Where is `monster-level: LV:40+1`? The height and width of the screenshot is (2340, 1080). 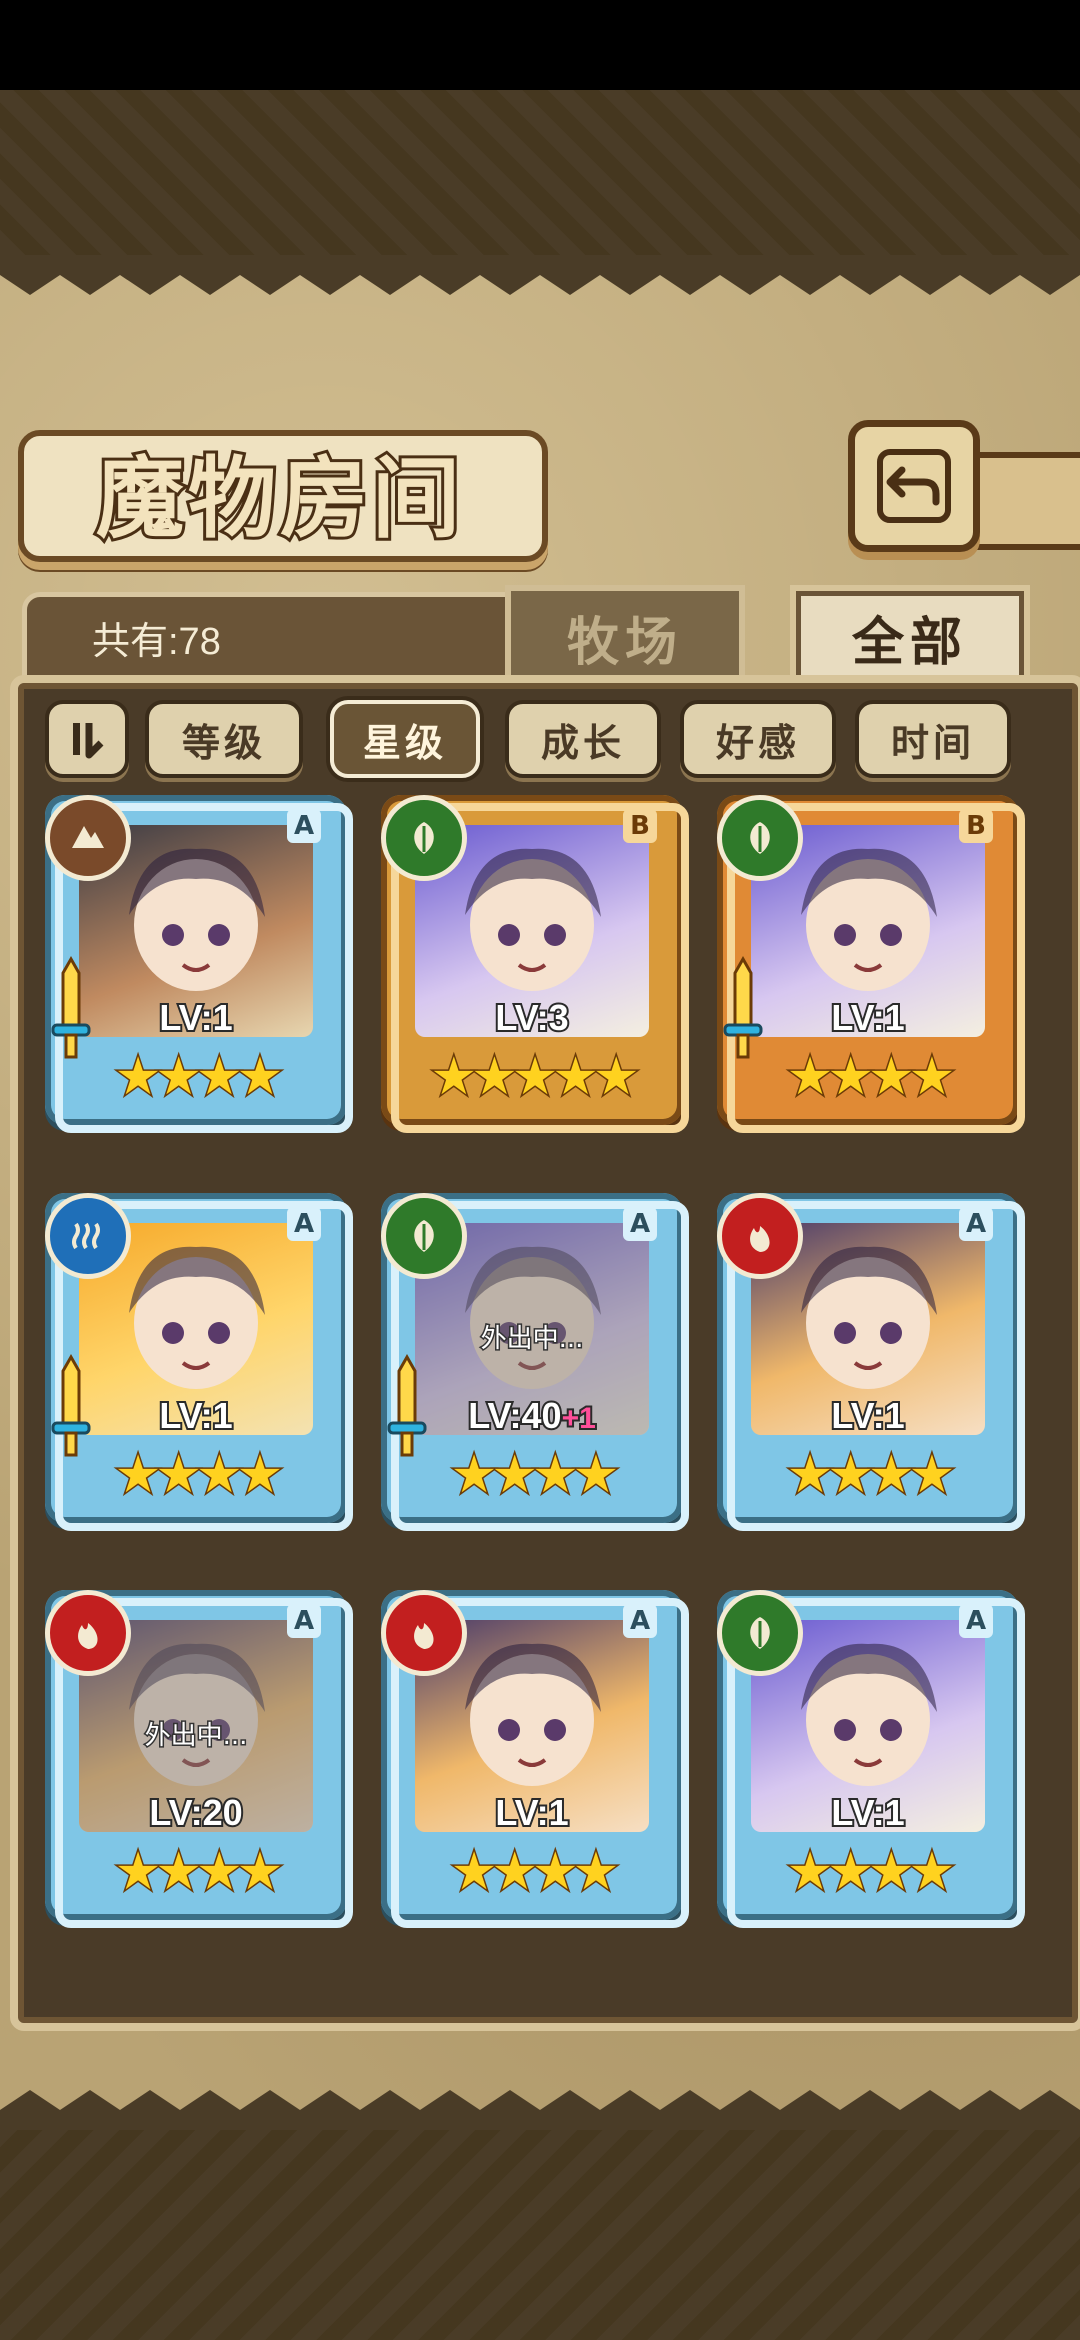
monster-level: LV:40+1 is located at coordinates (532, 1415).